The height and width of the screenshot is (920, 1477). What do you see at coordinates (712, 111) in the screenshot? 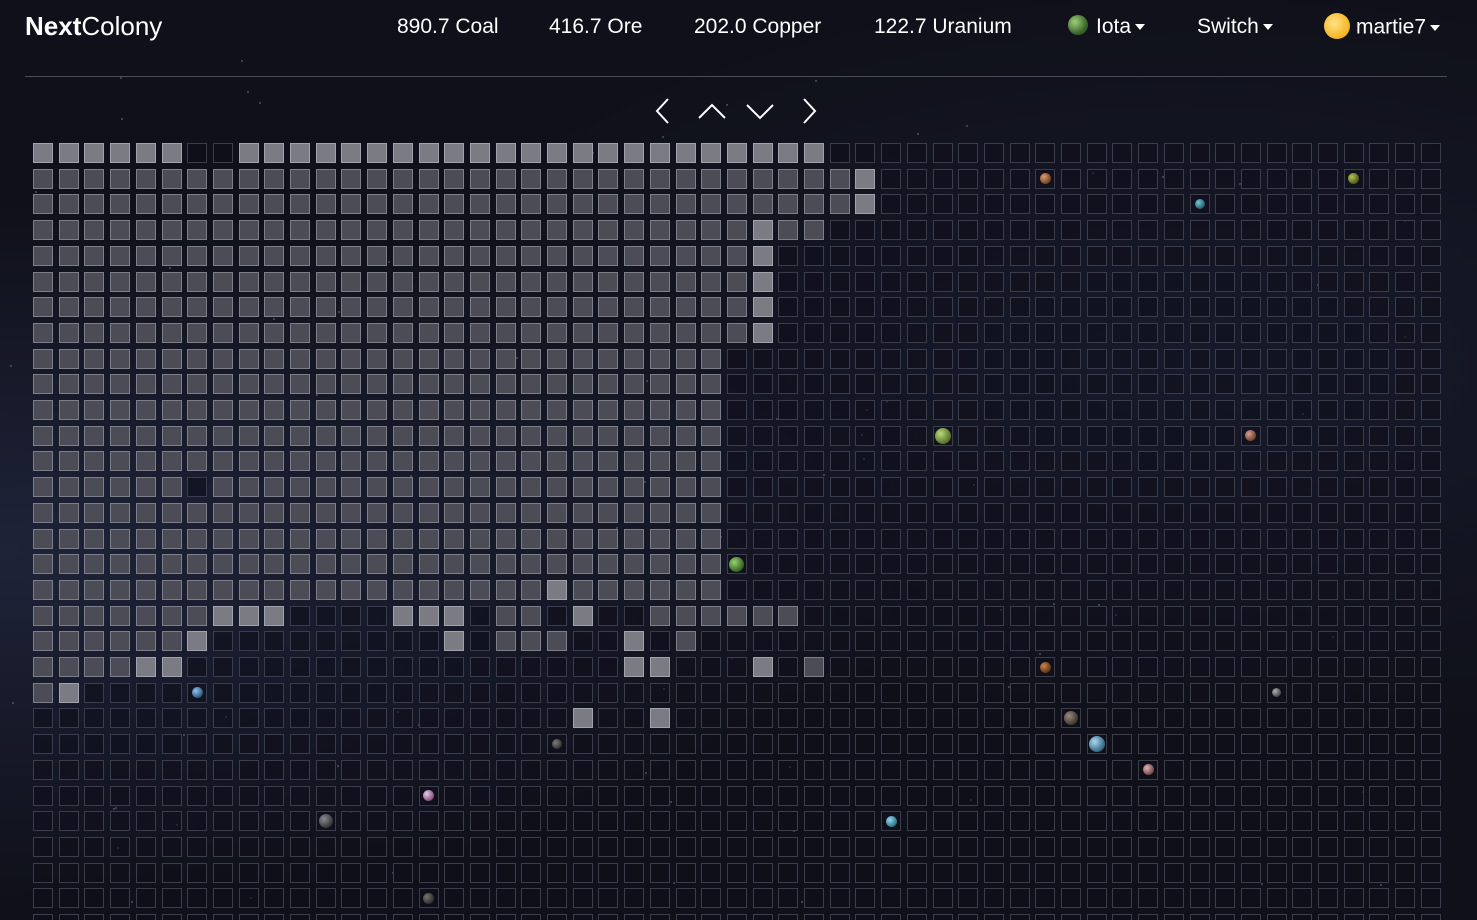
I see `map-up-button` at bounding box center [712, 111].